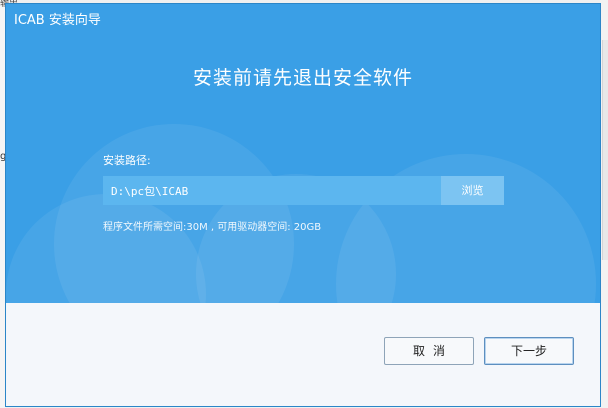 This screenshot has width=608, height=408. What do you see at coordinates (605, 150) in the screenshot?
I see `background-scrollbar` at bounding box center [605, 150].